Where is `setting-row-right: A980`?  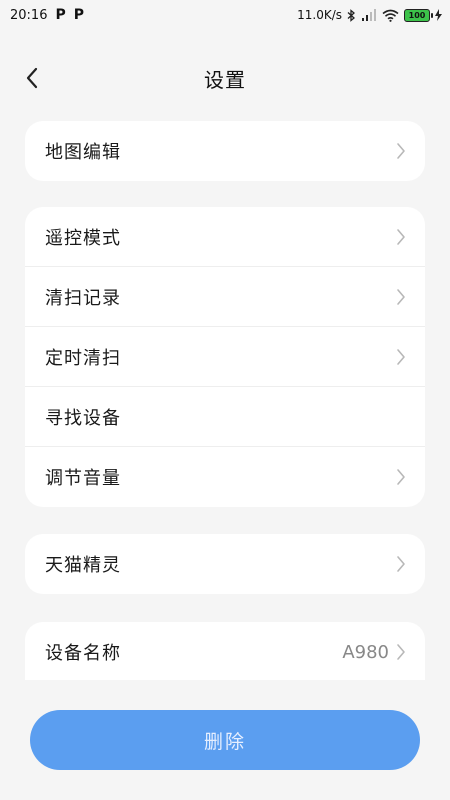
setting-row-right: A980 is located at coordinates (374, 652).